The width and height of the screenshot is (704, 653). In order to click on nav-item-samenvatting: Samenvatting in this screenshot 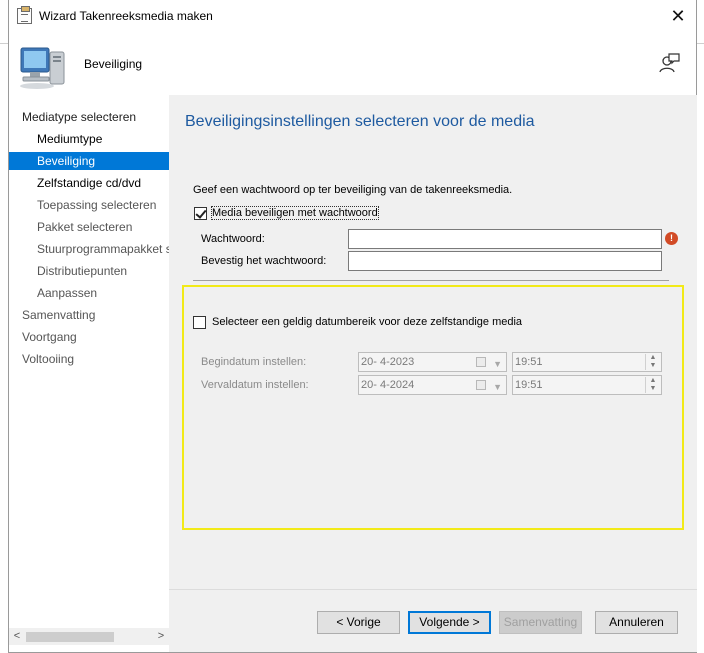, I will do `click(58, 315)`.